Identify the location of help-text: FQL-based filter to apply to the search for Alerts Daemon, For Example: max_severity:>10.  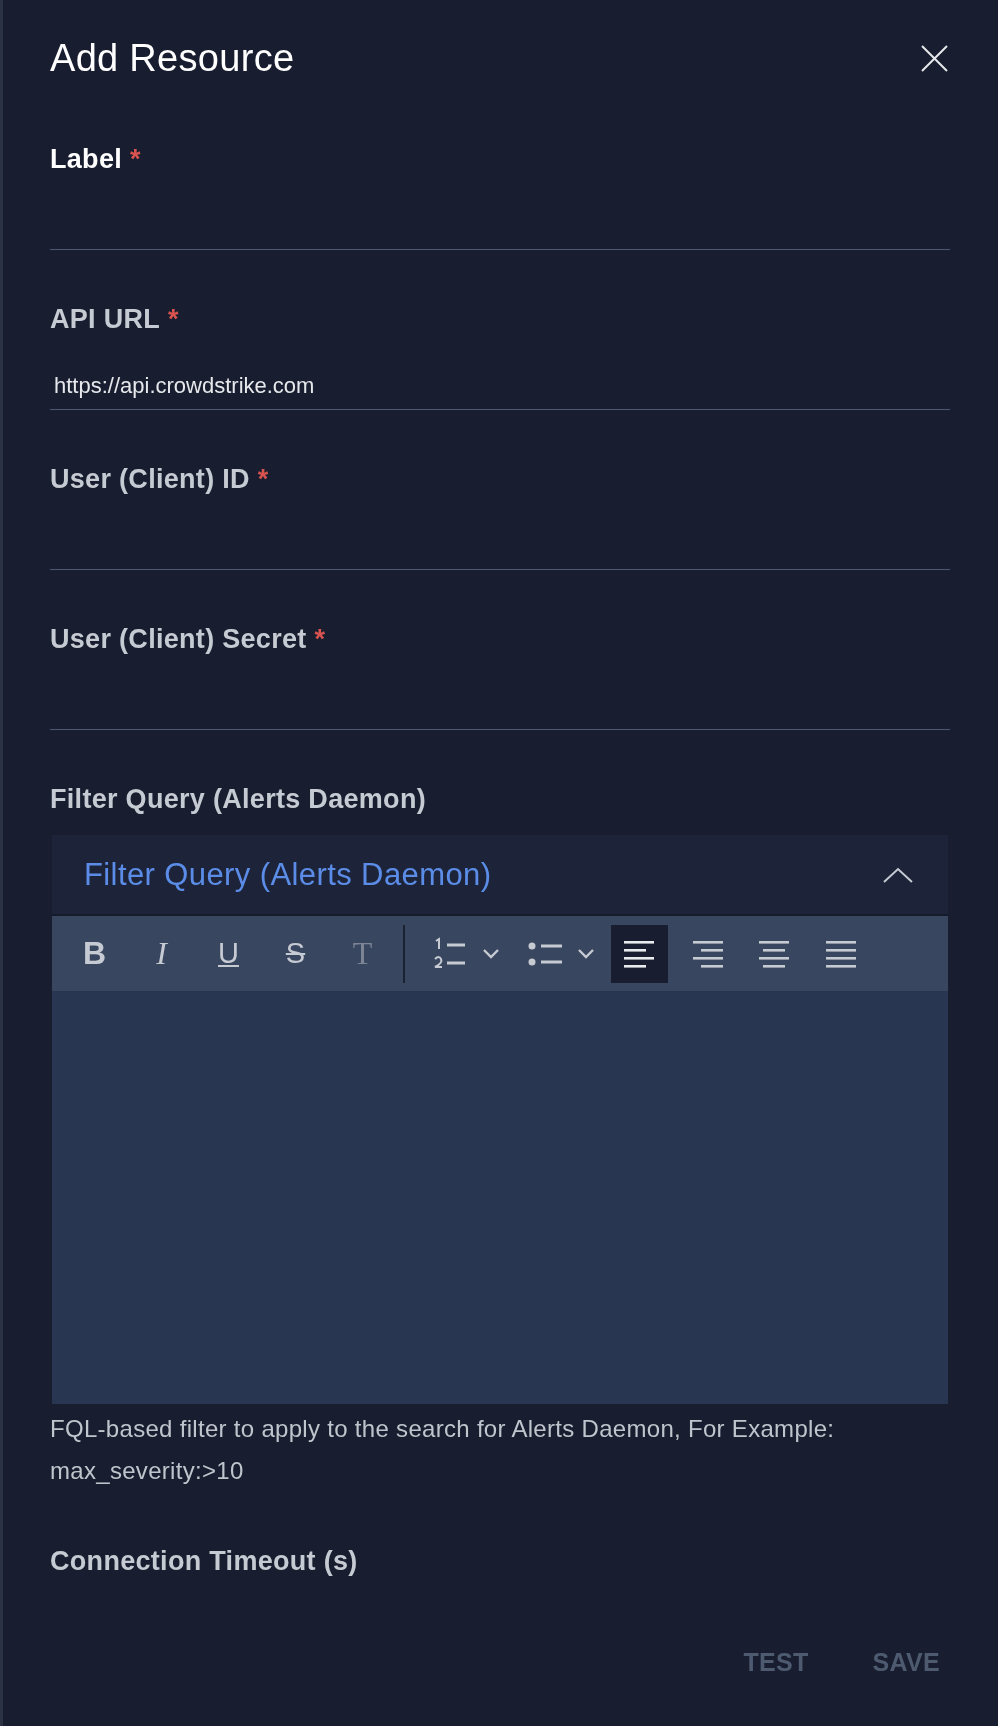
(443, 1450).